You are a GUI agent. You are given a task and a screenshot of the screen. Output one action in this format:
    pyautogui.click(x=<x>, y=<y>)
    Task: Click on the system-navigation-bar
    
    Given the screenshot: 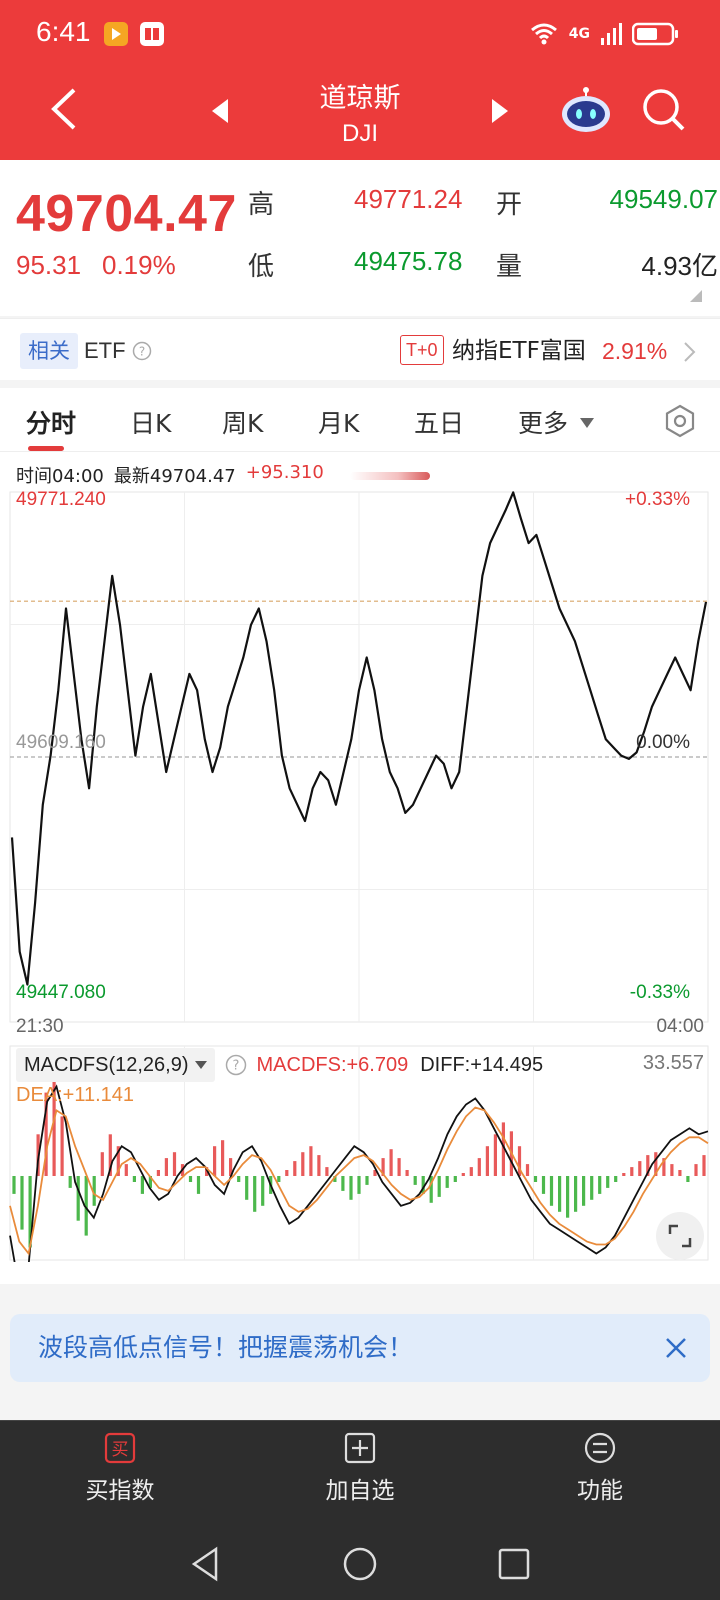 What is the action you would take?
    pyautogui.click(x=360, y=1565)
    